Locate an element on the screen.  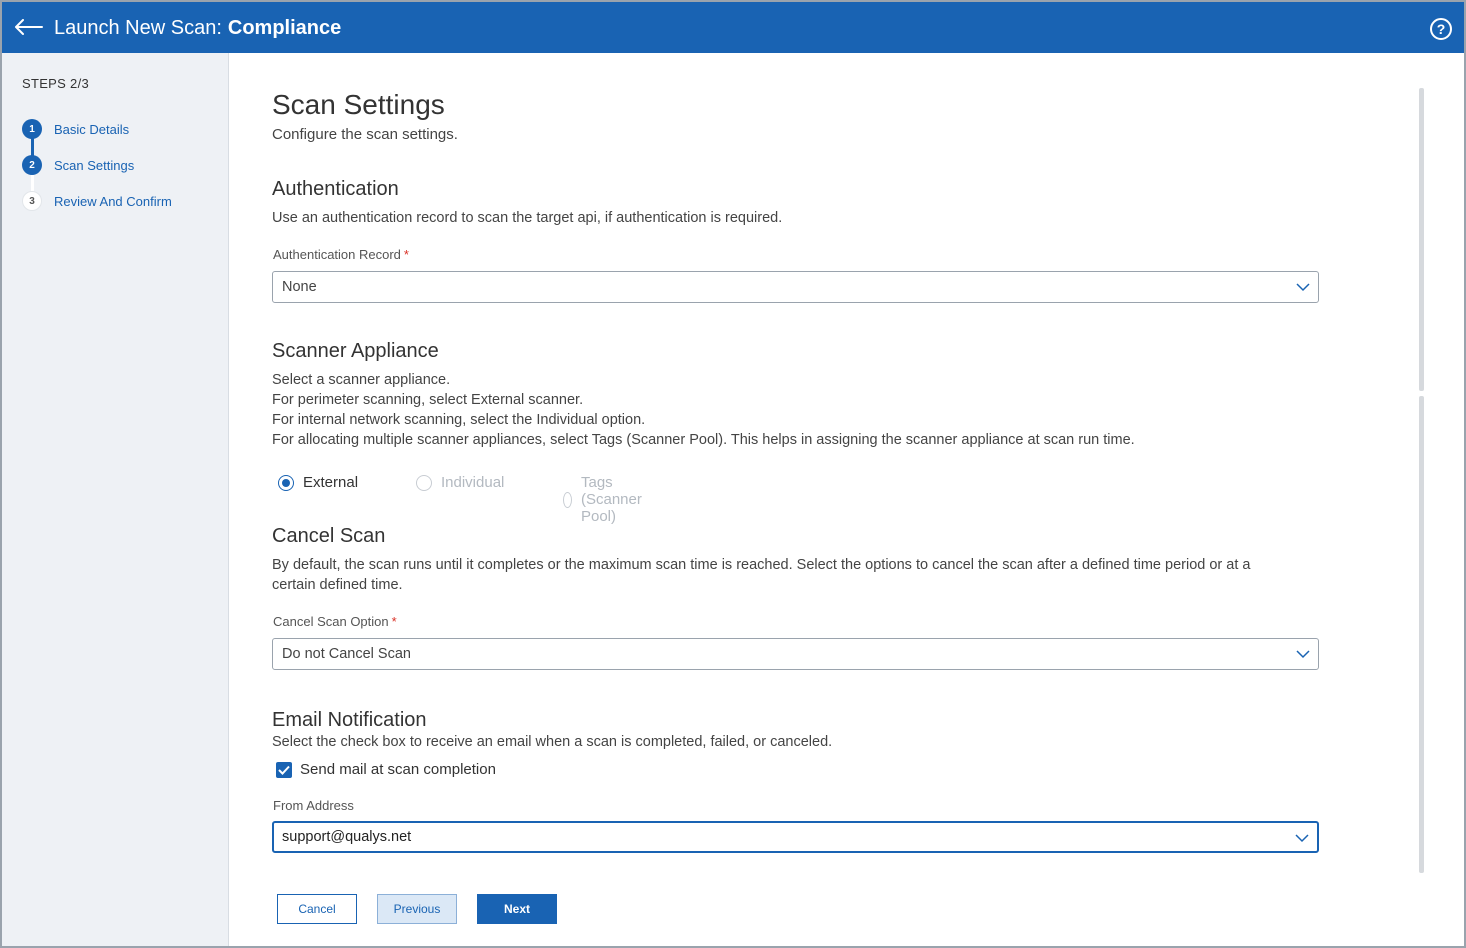
from-address-select: support@qualys.net is located at coordinates (795, 837).